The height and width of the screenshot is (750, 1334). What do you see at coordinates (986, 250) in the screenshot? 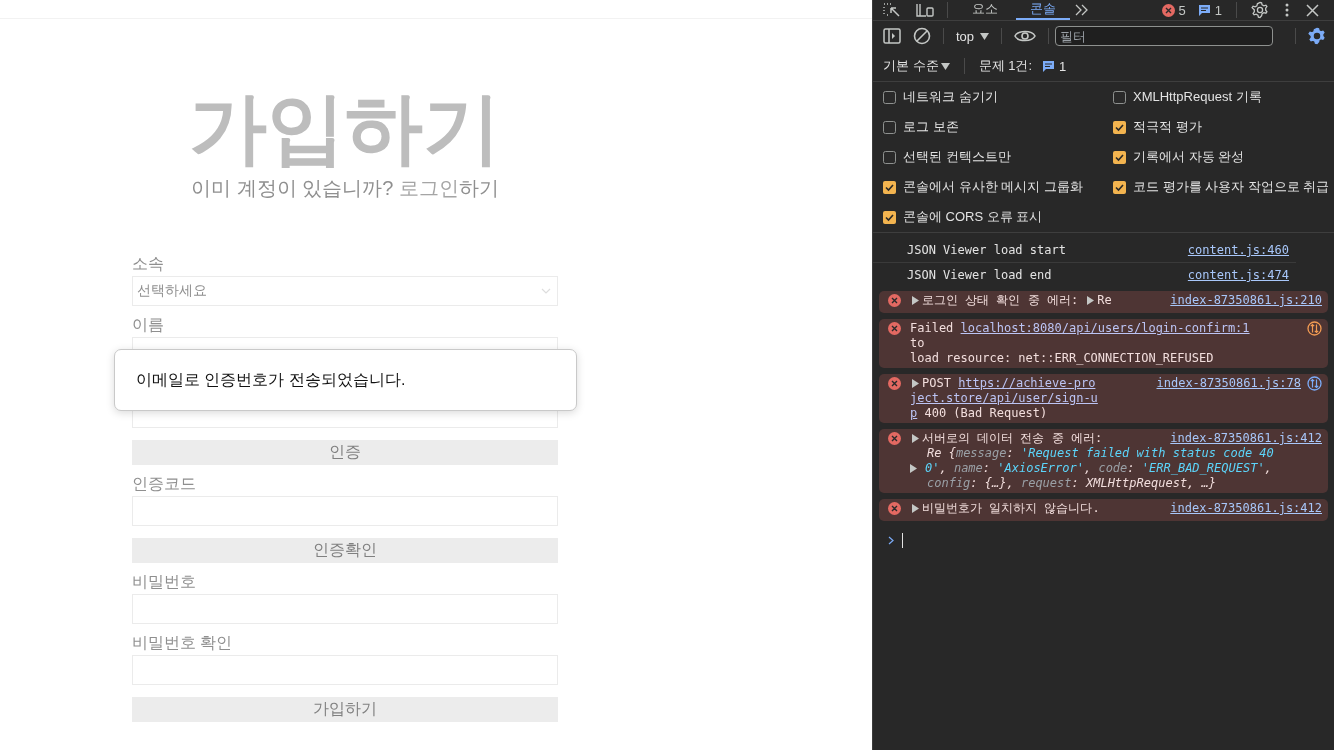
I see `message-text: JSON Viewer load start` at bounding box center [986, 250].